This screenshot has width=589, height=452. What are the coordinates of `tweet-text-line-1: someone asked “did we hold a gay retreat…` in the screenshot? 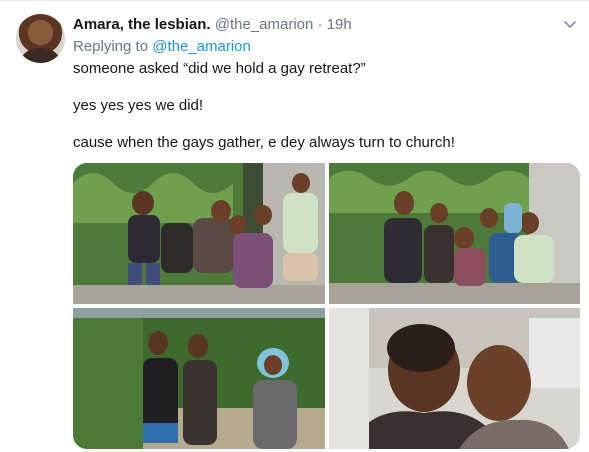 It's located at (219, 68).